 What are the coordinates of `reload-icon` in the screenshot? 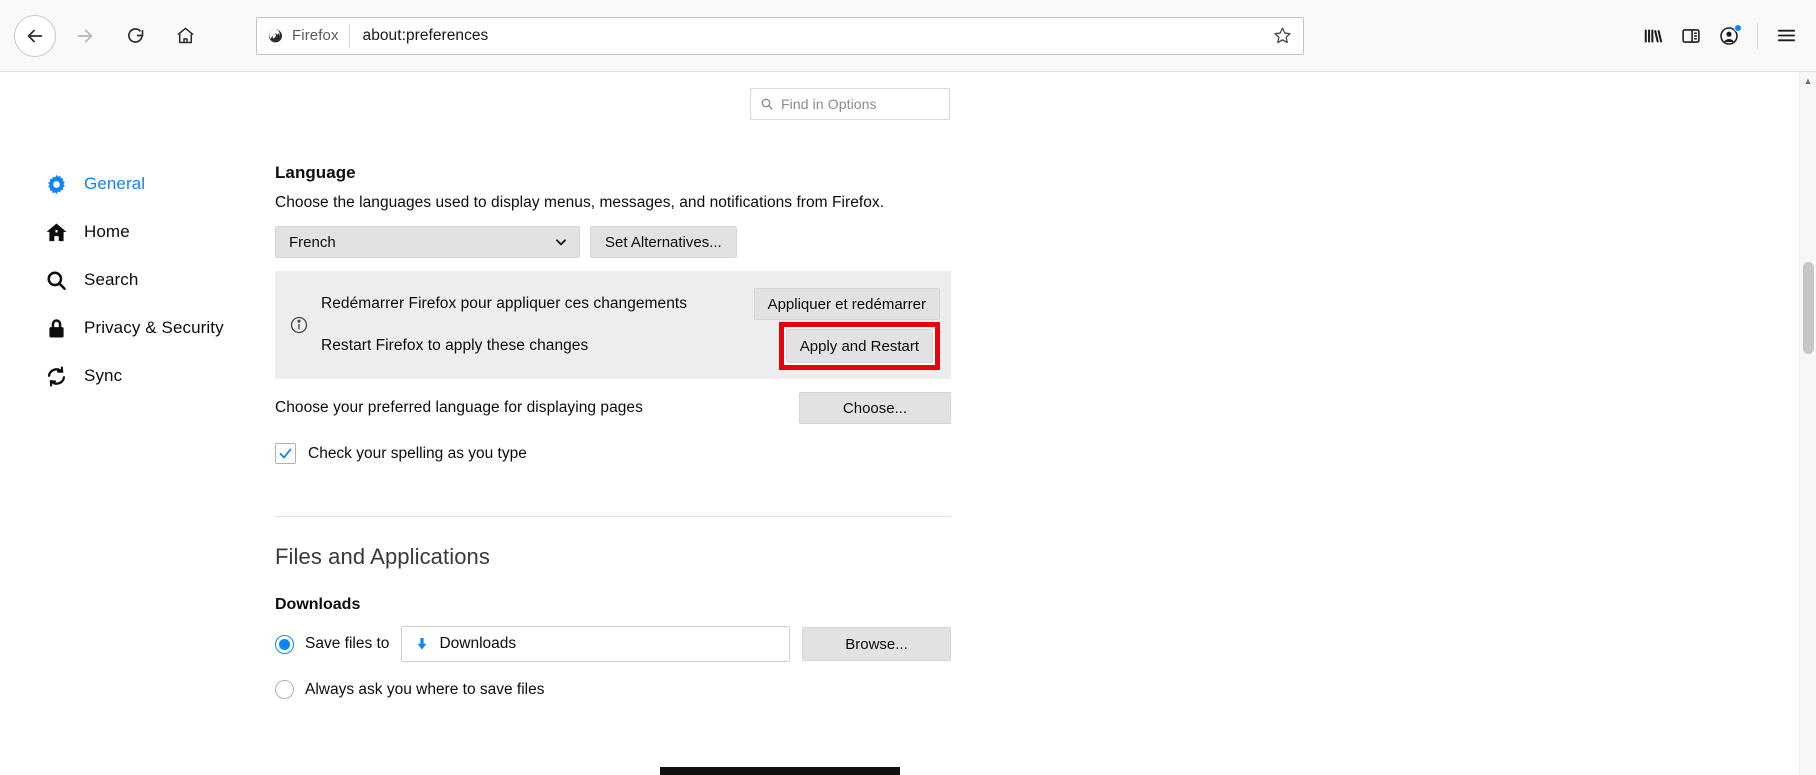 It's located at (135, 35).